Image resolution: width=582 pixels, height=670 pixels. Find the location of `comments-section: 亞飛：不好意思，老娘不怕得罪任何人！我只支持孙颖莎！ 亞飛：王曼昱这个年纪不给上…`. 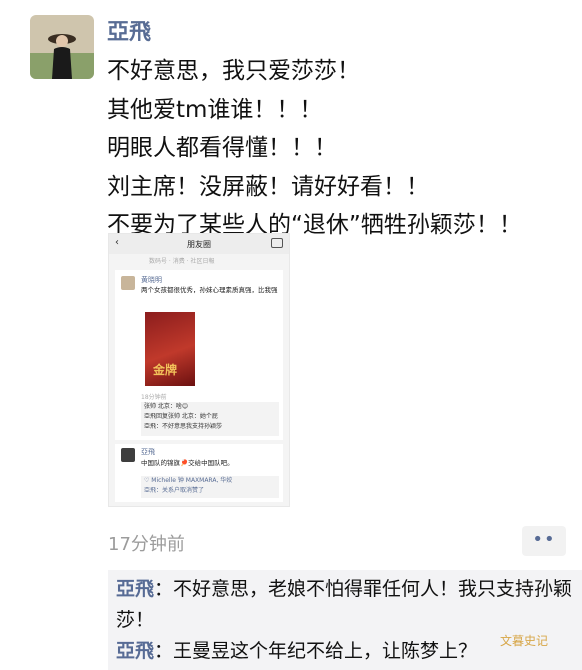

comments-section: 亞飛：不好意思，老娘不怕得罪任何人！我只支持孙颖莎！ 亞飛：王曼昱这个年纪不给上… is located at coordinates (345, 620).